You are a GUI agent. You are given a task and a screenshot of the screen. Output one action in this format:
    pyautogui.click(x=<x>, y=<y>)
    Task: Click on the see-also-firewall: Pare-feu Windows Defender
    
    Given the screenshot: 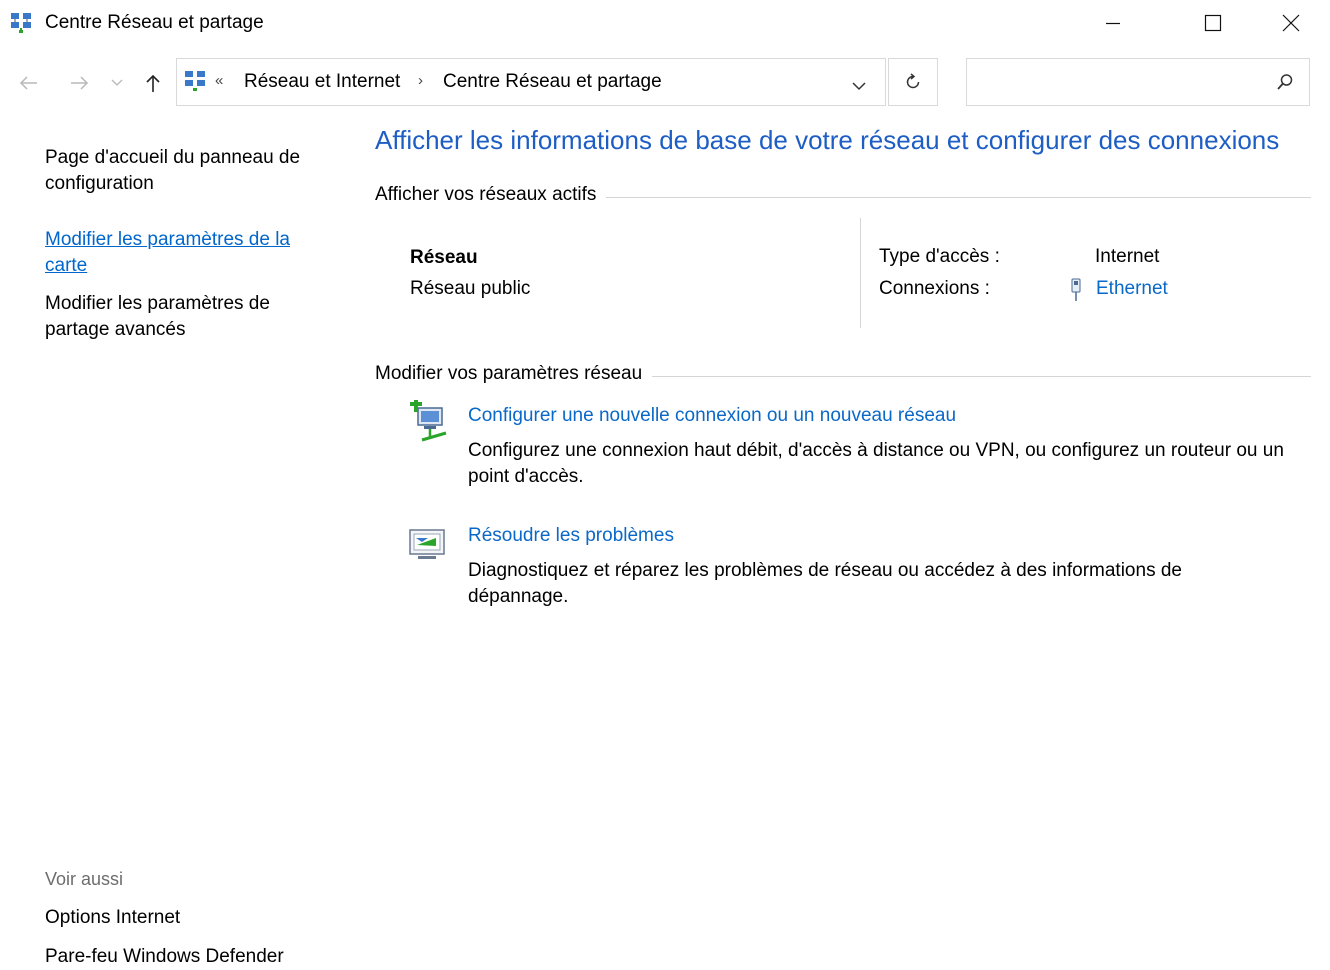 What is the action you would take?
    pyautogui.click(x=185, y=957)
    